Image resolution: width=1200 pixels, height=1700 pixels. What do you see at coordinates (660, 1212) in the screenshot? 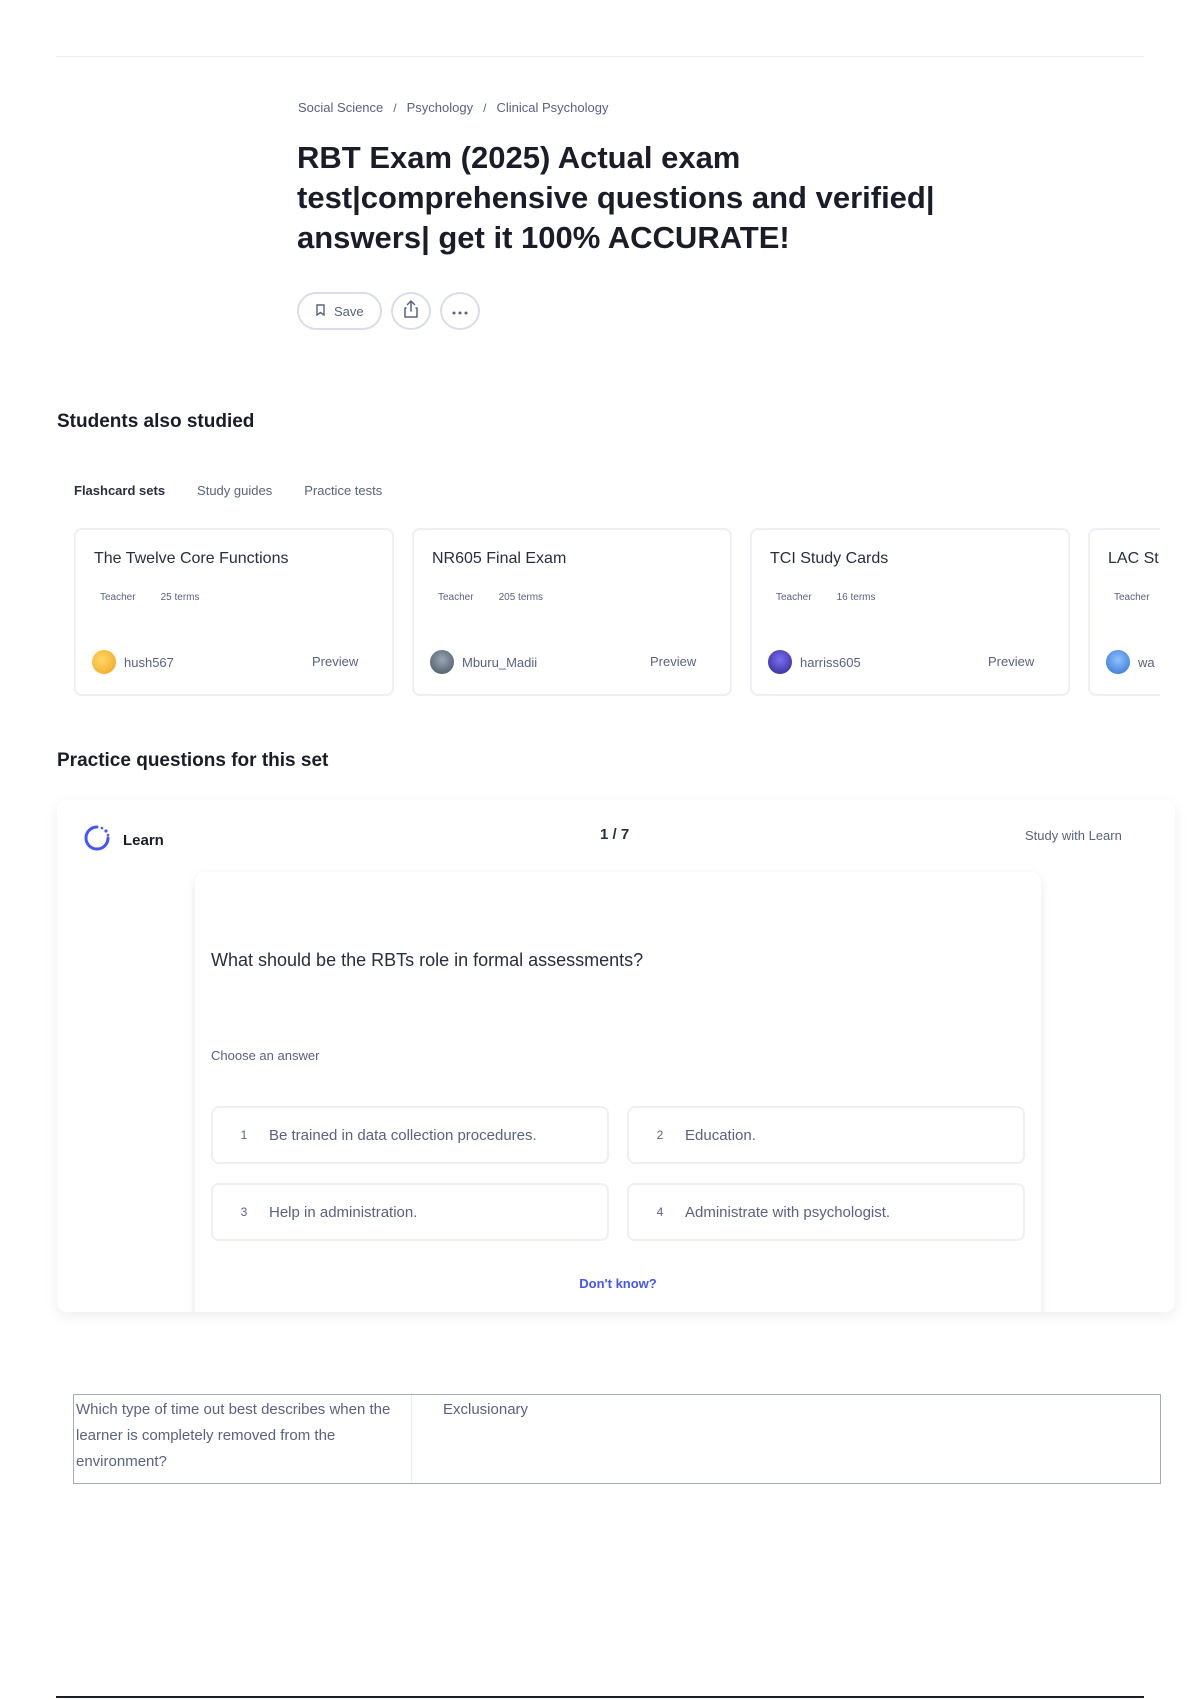
I see `answer-number: 4` at bounding box center [660, 1212].